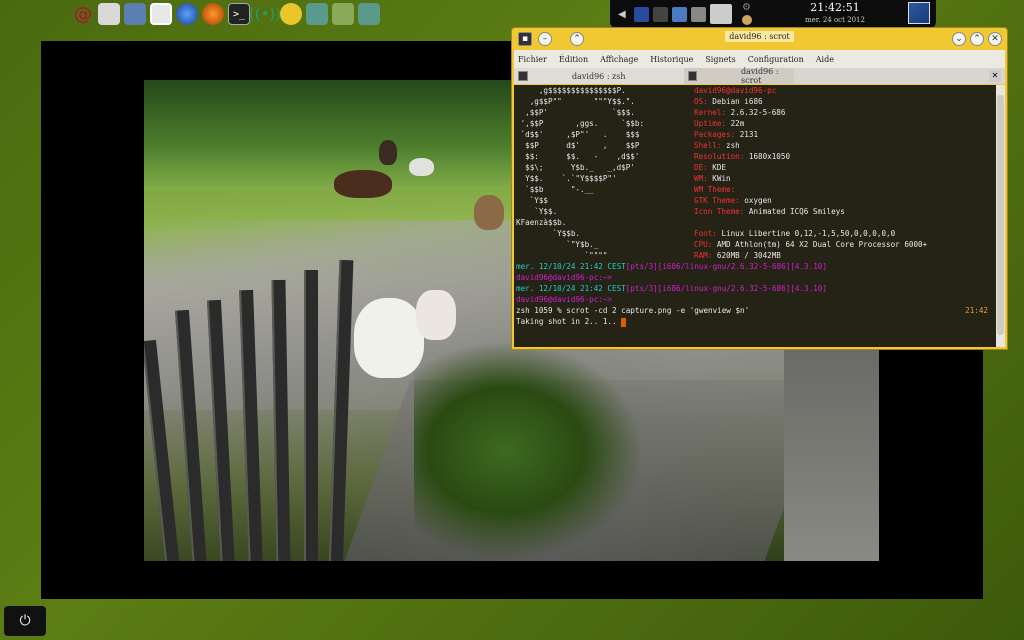 This screenshot has width=1024, height=640. What do you see at coordinates (719, 211) in the screenshot?
I see `info-label: Icon Theme:` at bounding box center [719, 211].